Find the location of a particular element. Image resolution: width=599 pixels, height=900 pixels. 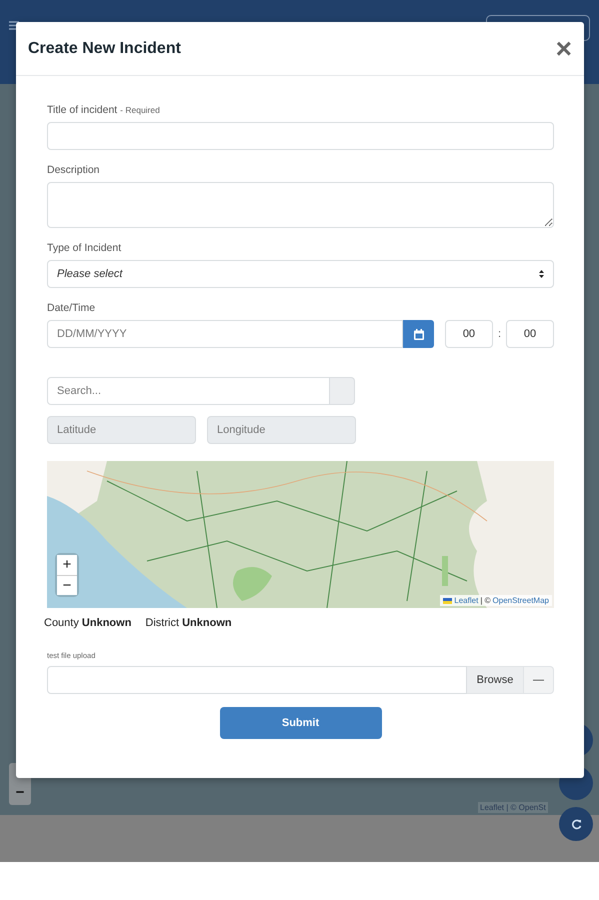

calendar-icon is located at coordinates (419, 334).